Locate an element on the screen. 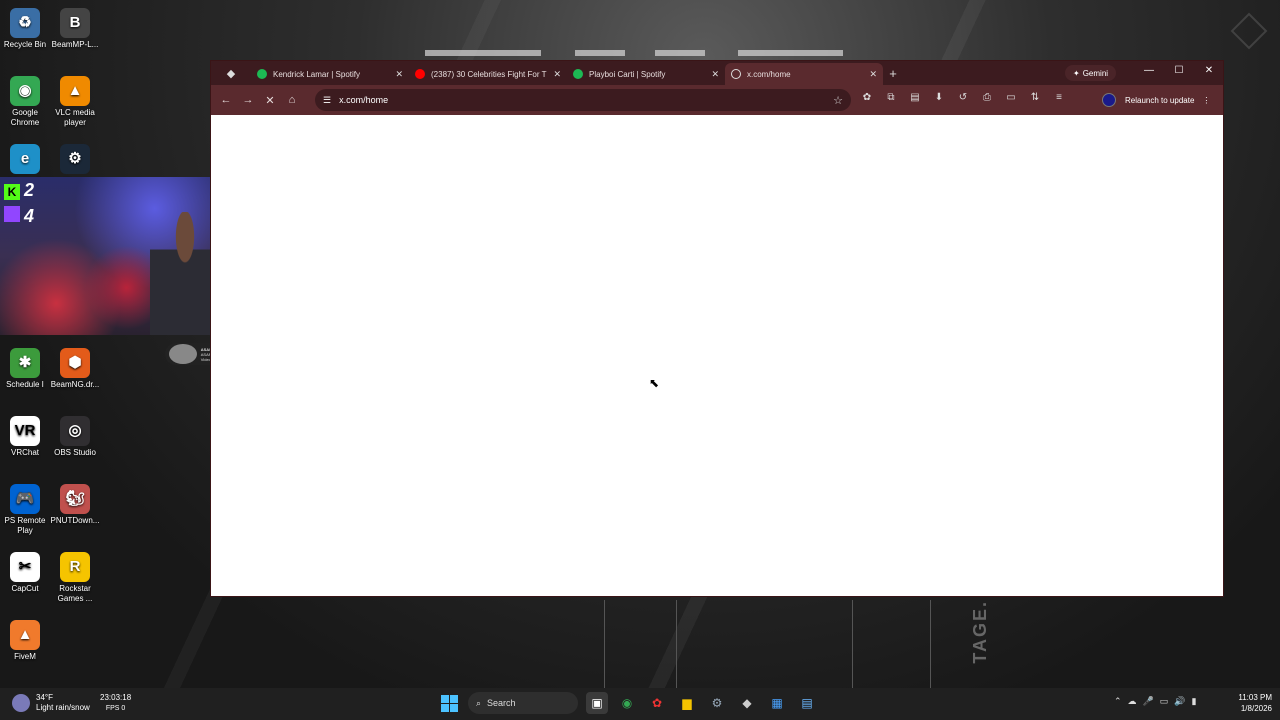 This screenshot has width=1280, height=720. bookmark-star-icon: ☆ is located at coordinates (838, 100).